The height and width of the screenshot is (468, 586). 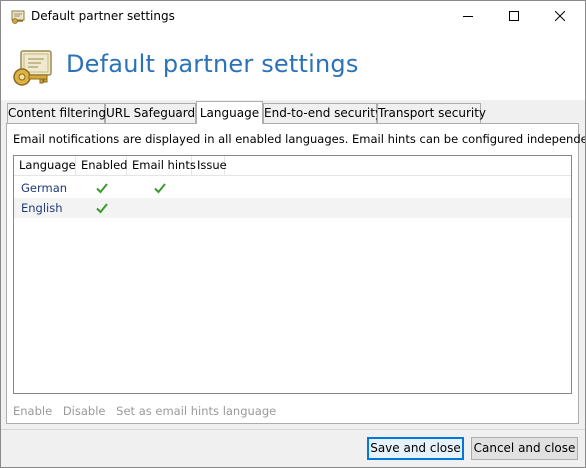 What do you see at coordinates (292, 166) in the screenshot?
I see `list-header: Language Enabled Email hints Issue` at bounding box center [292, 166].